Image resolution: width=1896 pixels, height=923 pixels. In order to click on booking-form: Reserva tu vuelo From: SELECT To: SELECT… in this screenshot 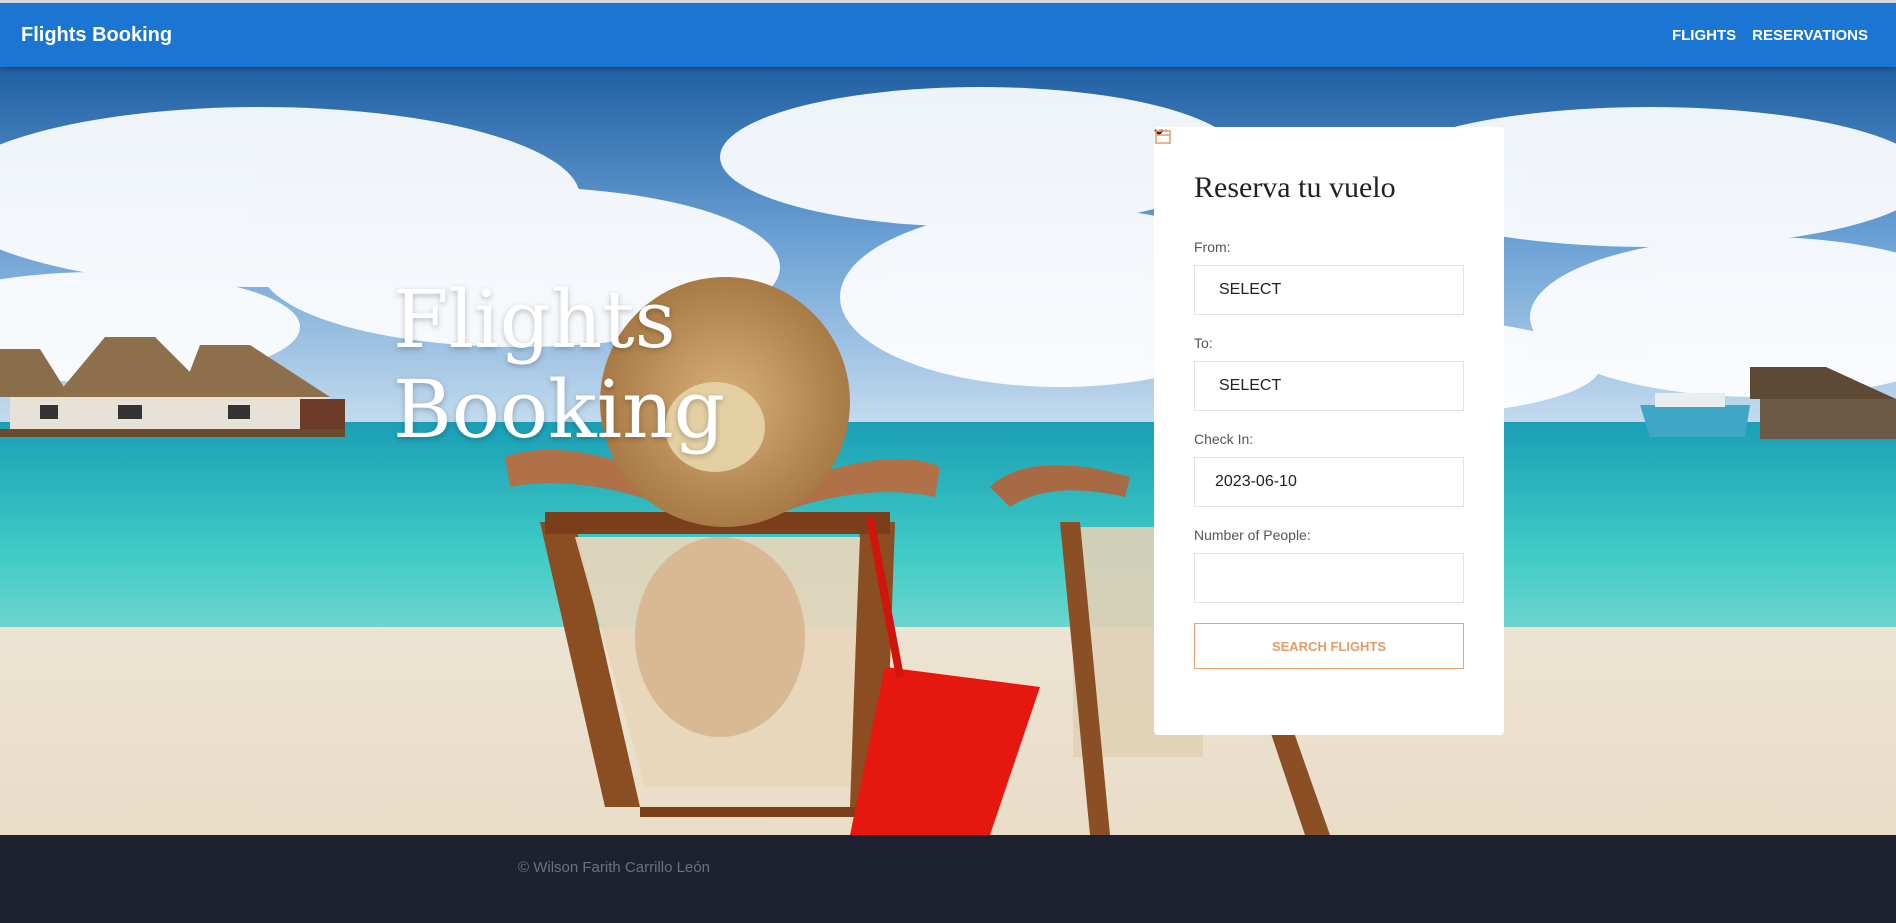, I will do `click(1329, 431)`.